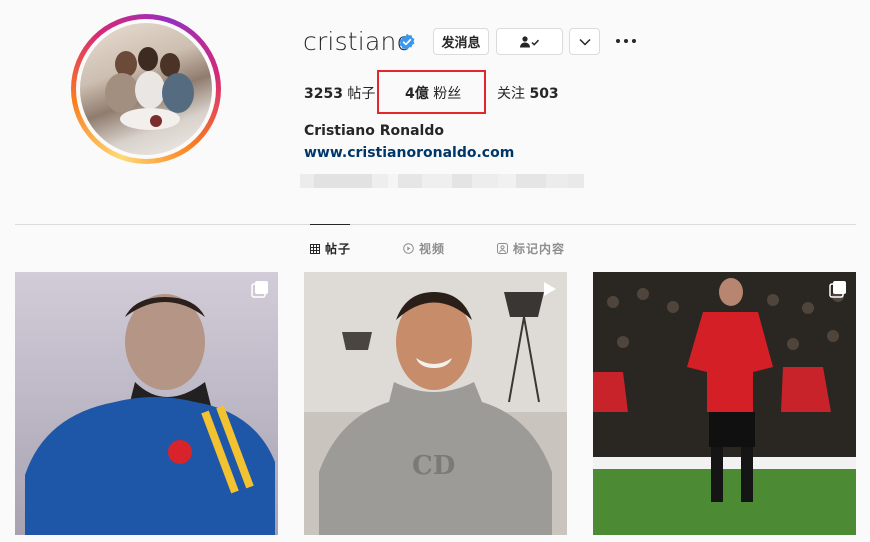  I want to click on profile-avatar-ring, so click(146, 89).